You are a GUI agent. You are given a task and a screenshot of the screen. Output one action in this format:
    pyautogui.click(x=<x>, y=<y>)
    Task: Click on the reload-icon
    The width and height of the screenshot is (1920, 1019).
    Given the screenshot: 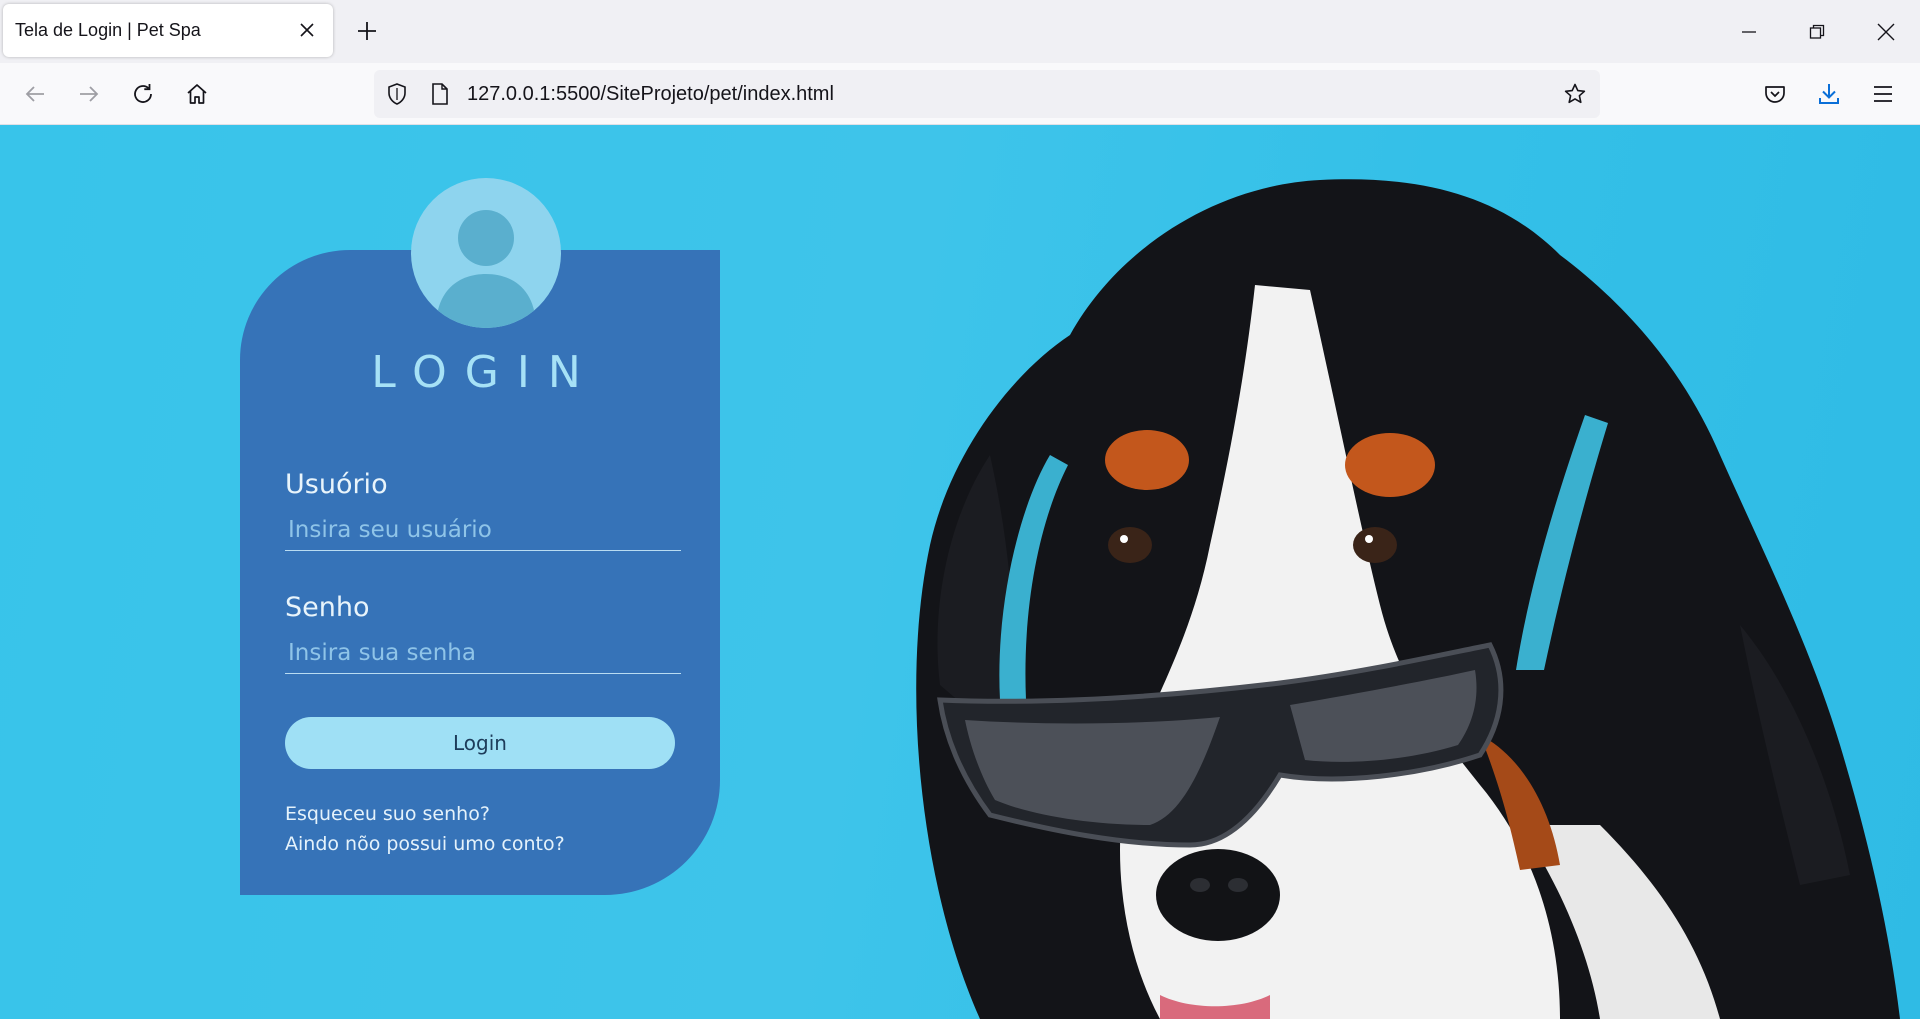 What is the action you would take?
    pyautogui.click(x=143, y=94)
    